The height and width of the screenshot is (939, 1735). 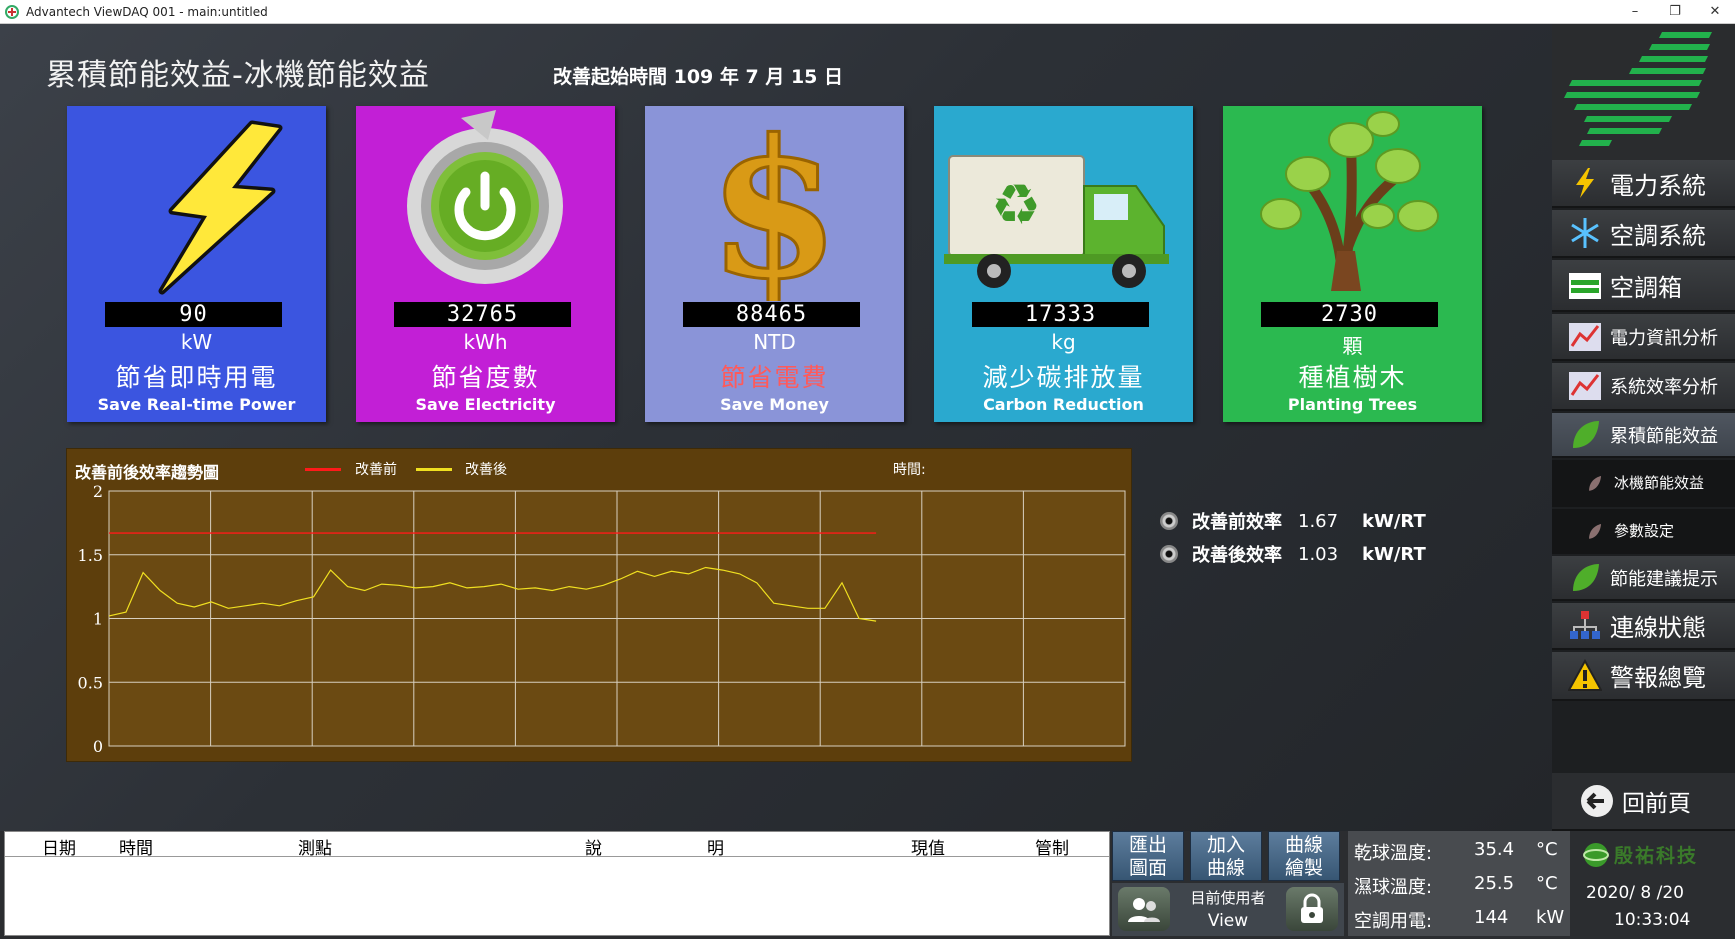 I want to click on clock-date: 2020/ 8 /20, so click(x=1635, y=893).